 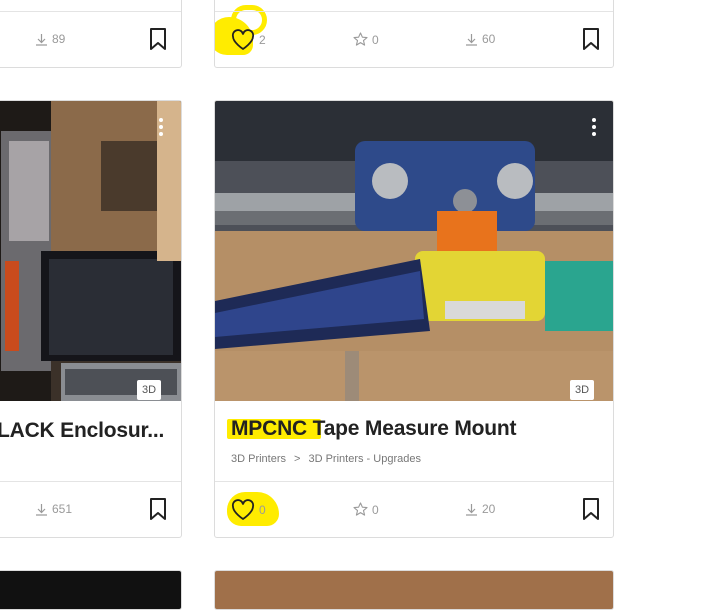 I want to click on card-stats: 89, so click(x=90, y=39).